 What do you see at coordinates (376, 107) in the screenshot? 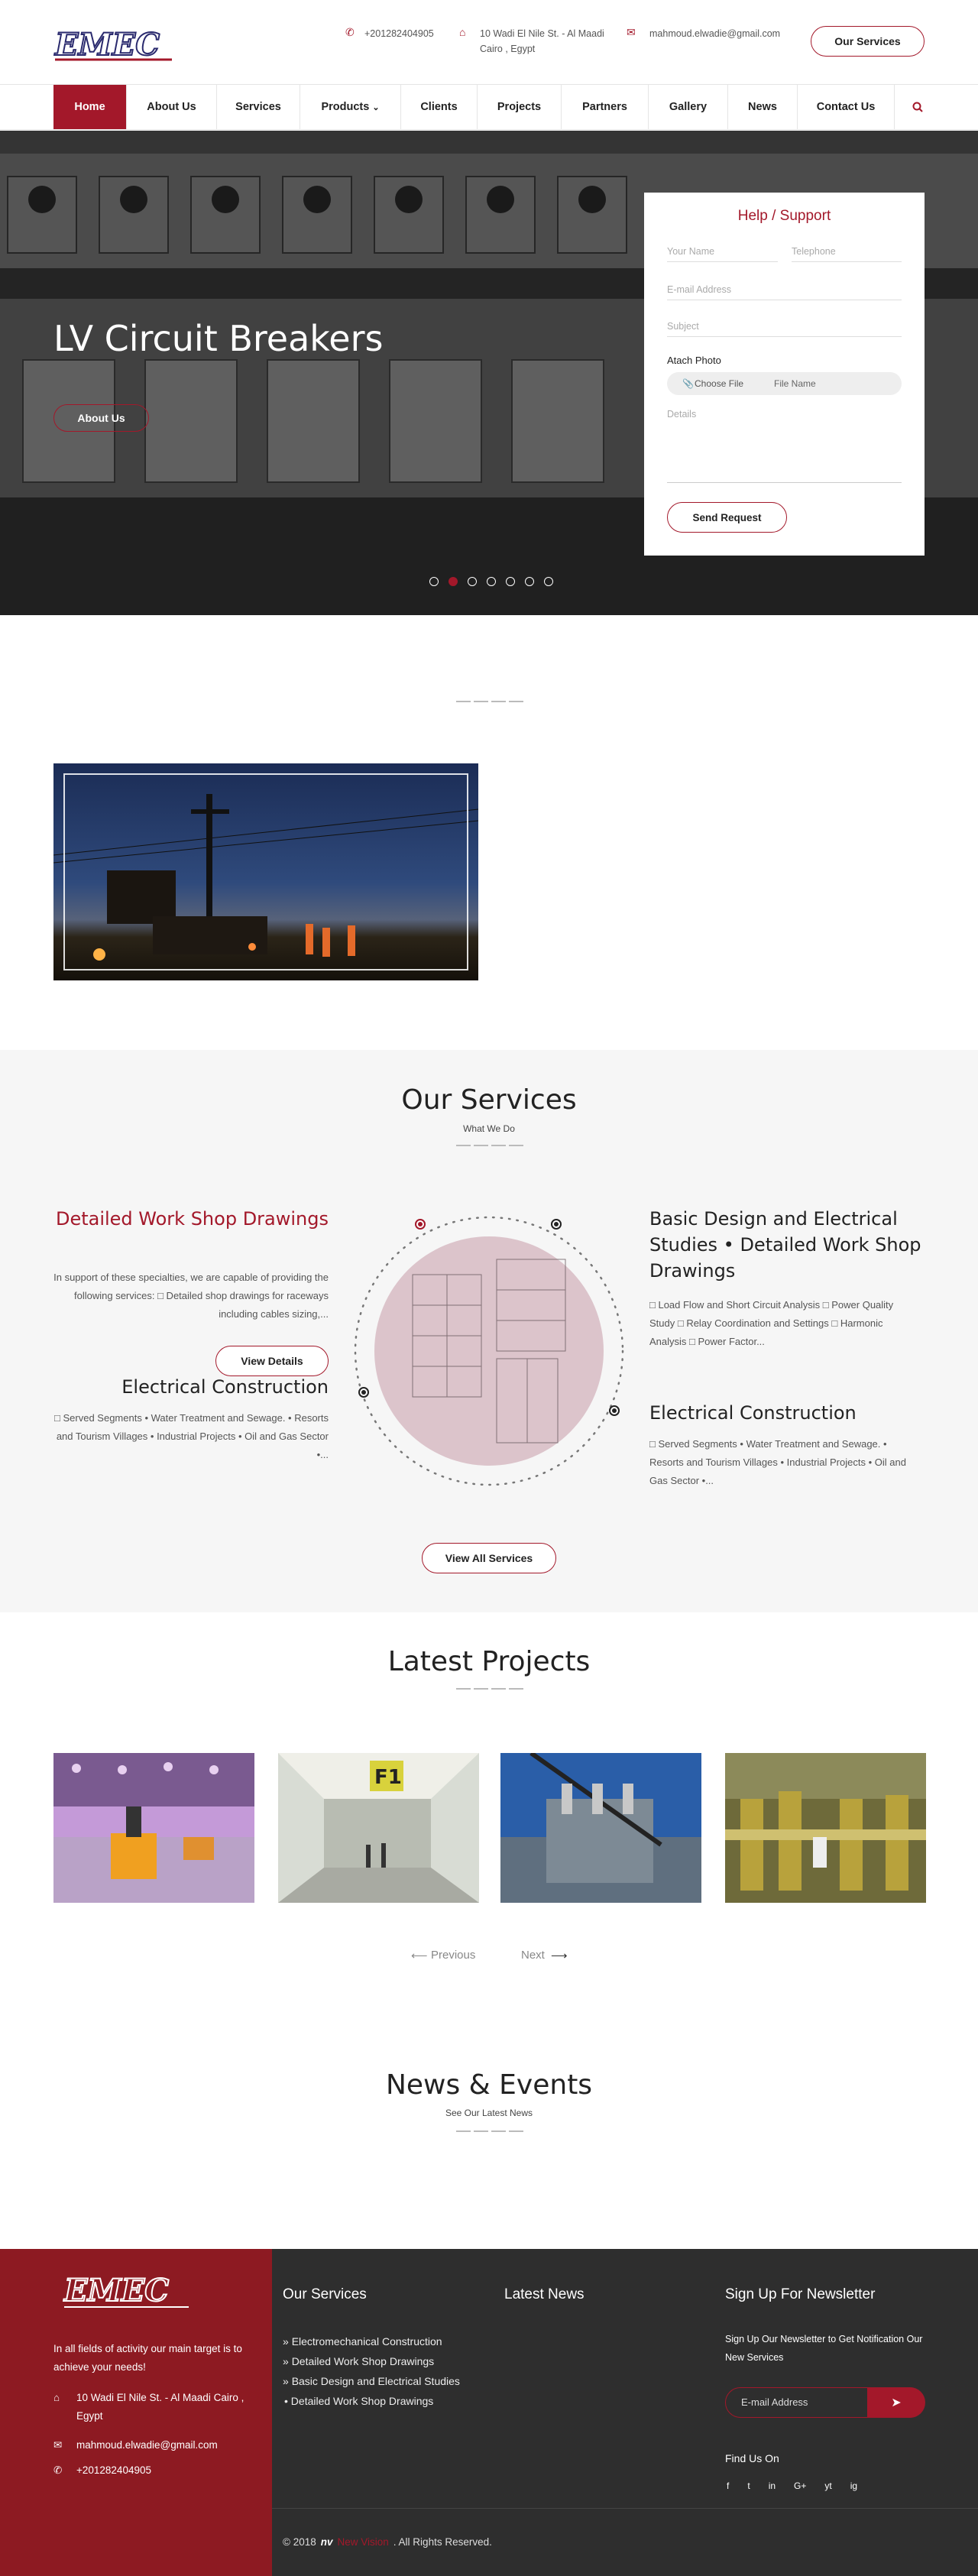
I see `chevron-down-icon: ⌄` at bounding box center [376, 107].